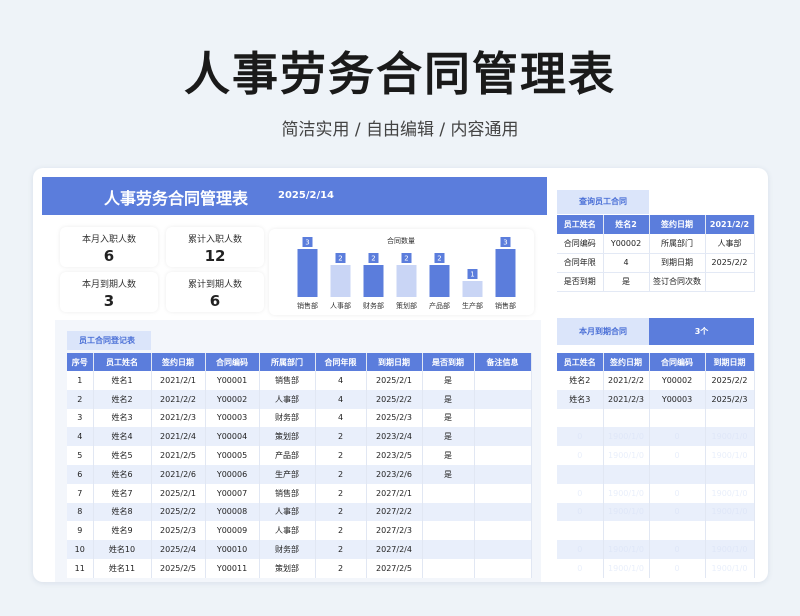 This screenshot has height=616, width=800. What do you see at coordinates (406, 273) in the screenshot?
I see `chart-svg: 合同数量 3 销售部 2 人事部 2 财务部 2 策划部 2 产品部 1 生产部 3 销售部` at bounding box center [406, 273].